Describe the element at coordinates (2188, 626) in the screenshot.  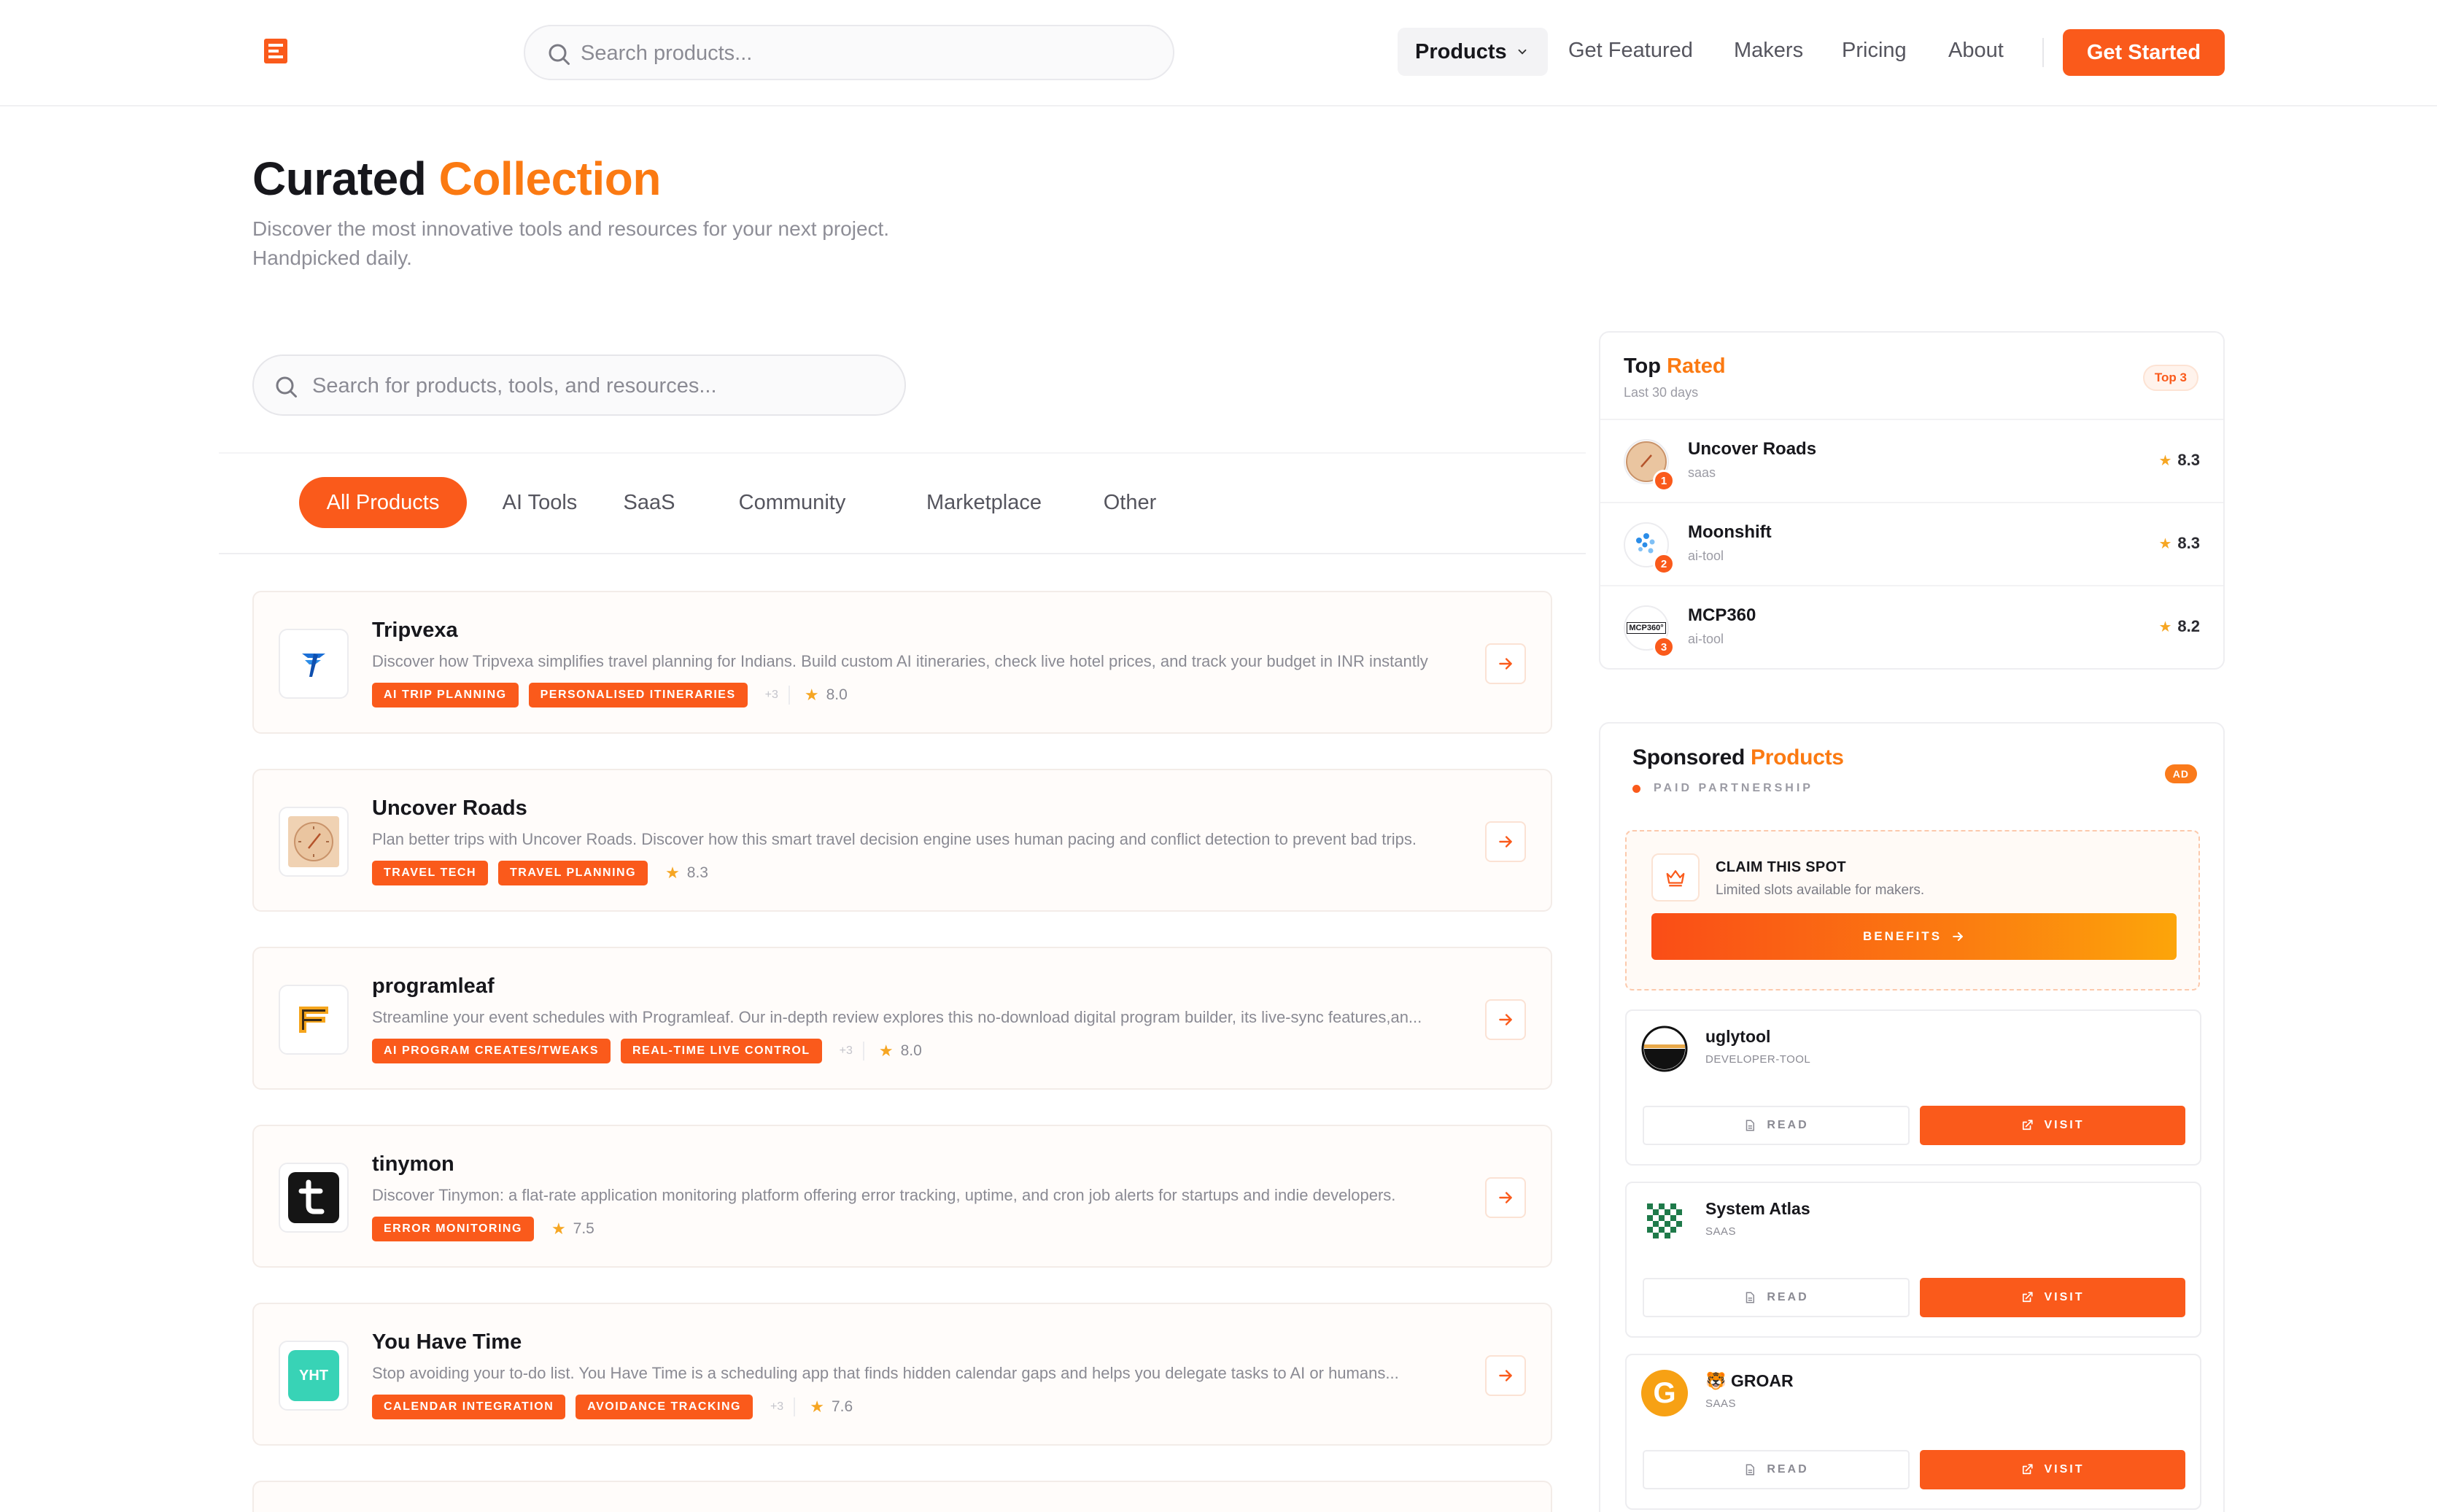
I see `score-value: 8.2` at that location.